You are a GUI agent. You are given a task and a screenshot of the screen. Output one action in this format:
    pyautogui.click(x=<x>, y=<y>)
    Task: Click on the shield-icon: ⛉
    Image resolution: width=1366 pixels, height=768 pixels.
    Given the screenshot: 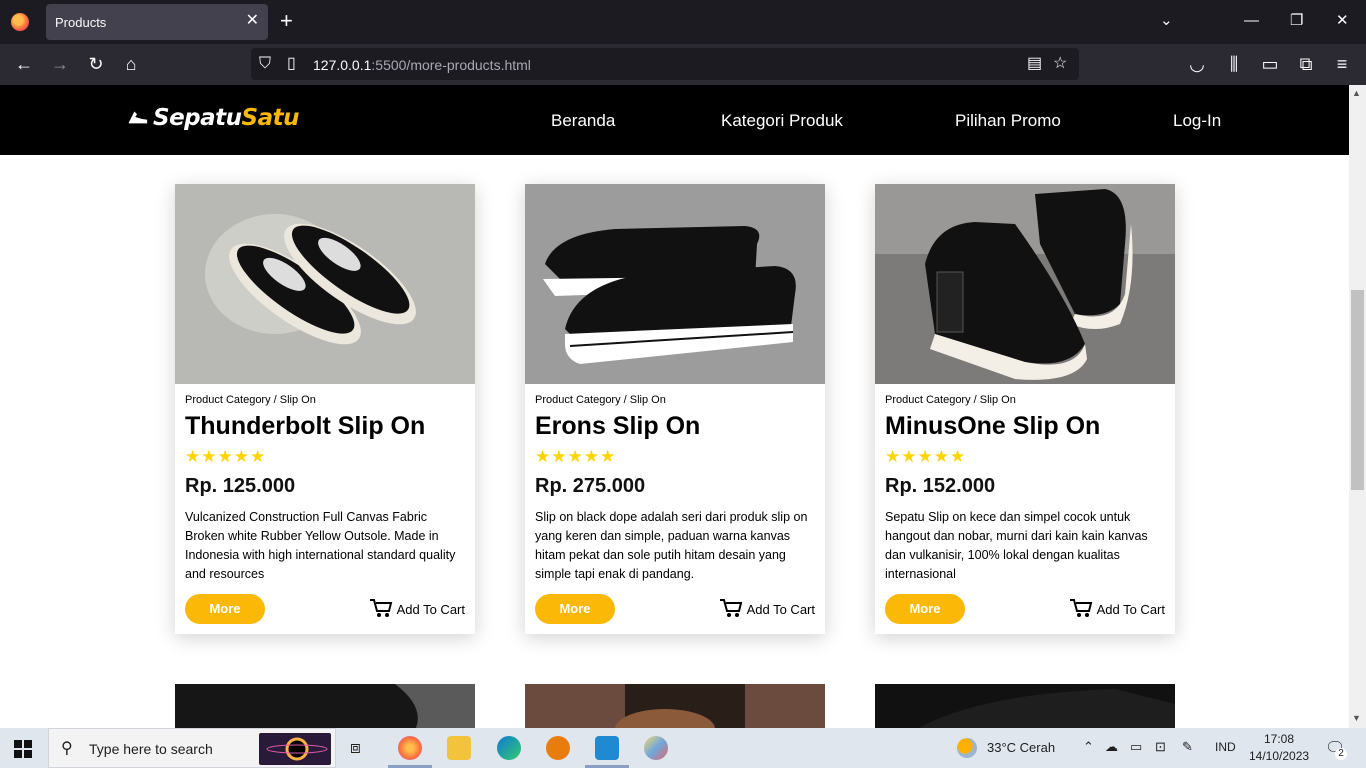 What is the action you would take?
    pyautogui.click(x=265, y=64)
    